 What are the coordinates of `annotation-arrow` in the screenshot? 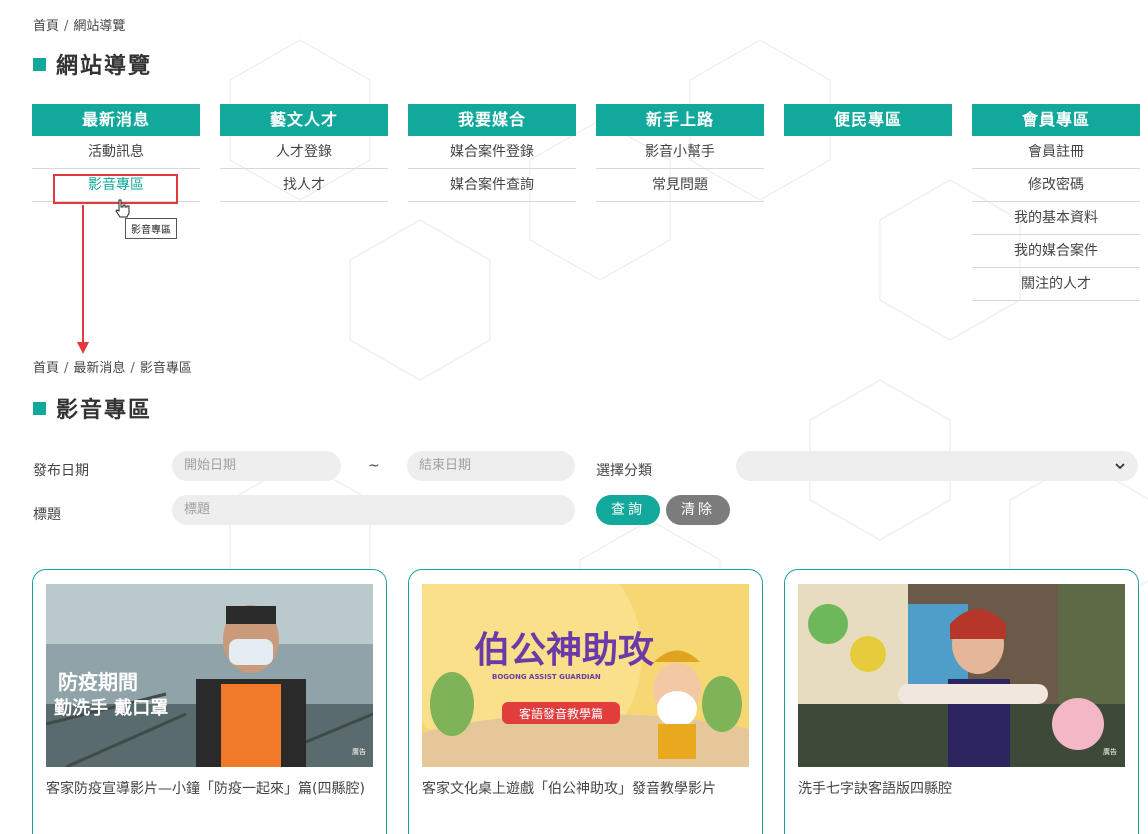 It's located at (83, 279).